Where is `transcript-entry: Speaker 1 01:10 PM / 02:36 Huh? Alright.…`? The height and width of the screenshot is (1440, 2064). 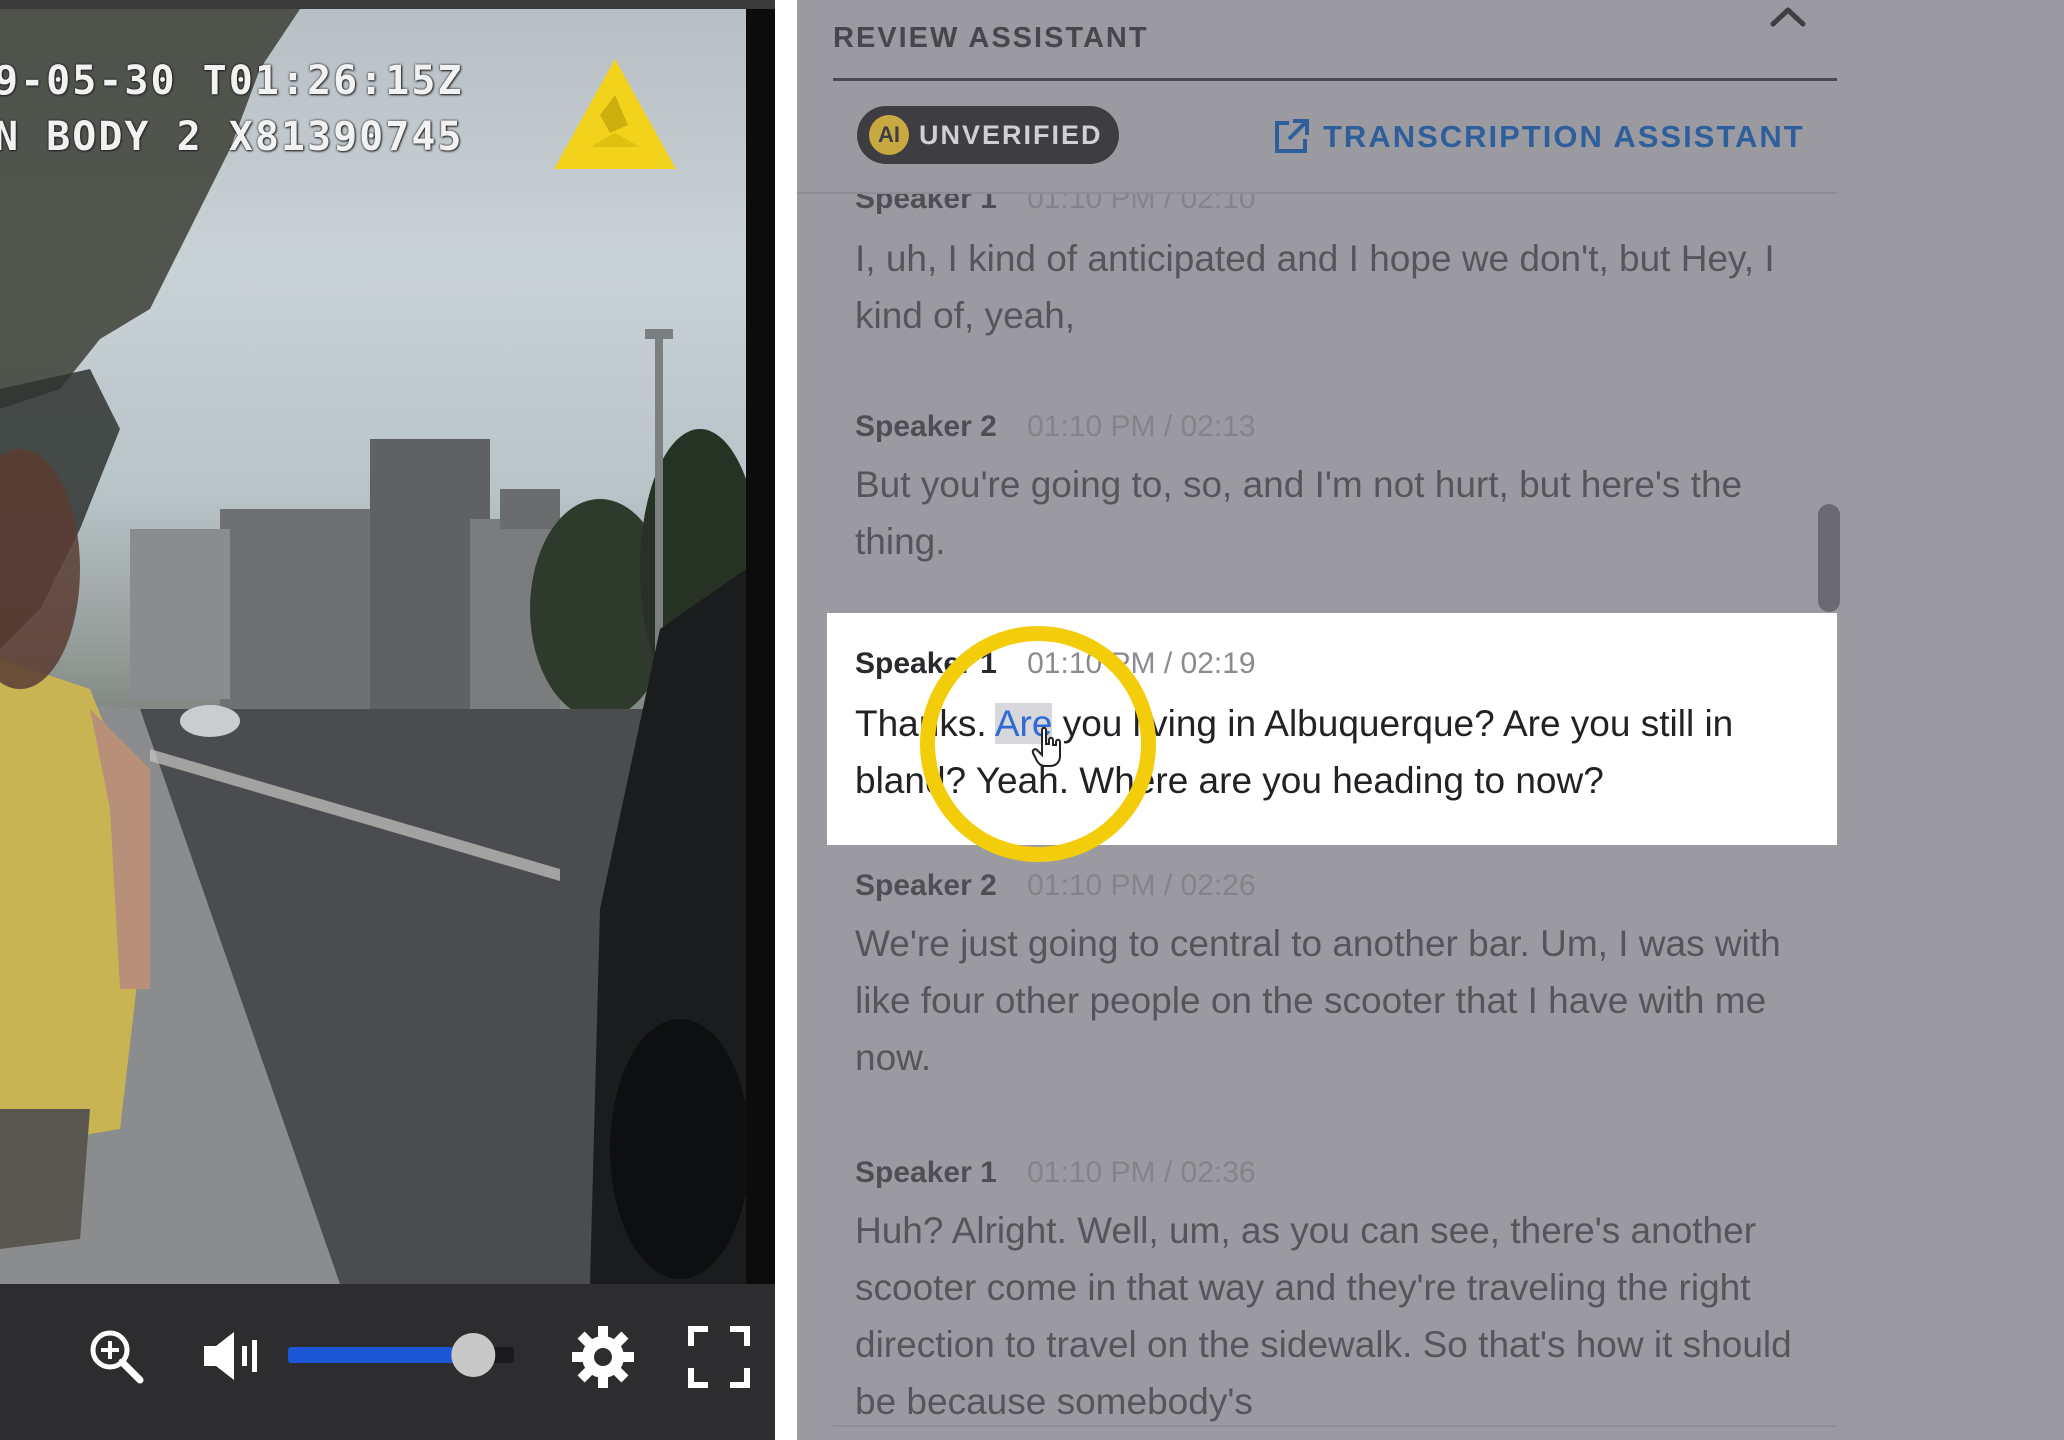
transcript-entry: Speaker 1 01:10 PM / 02:36 Huh? Alright.… is located at coordinates (1317, 1291).